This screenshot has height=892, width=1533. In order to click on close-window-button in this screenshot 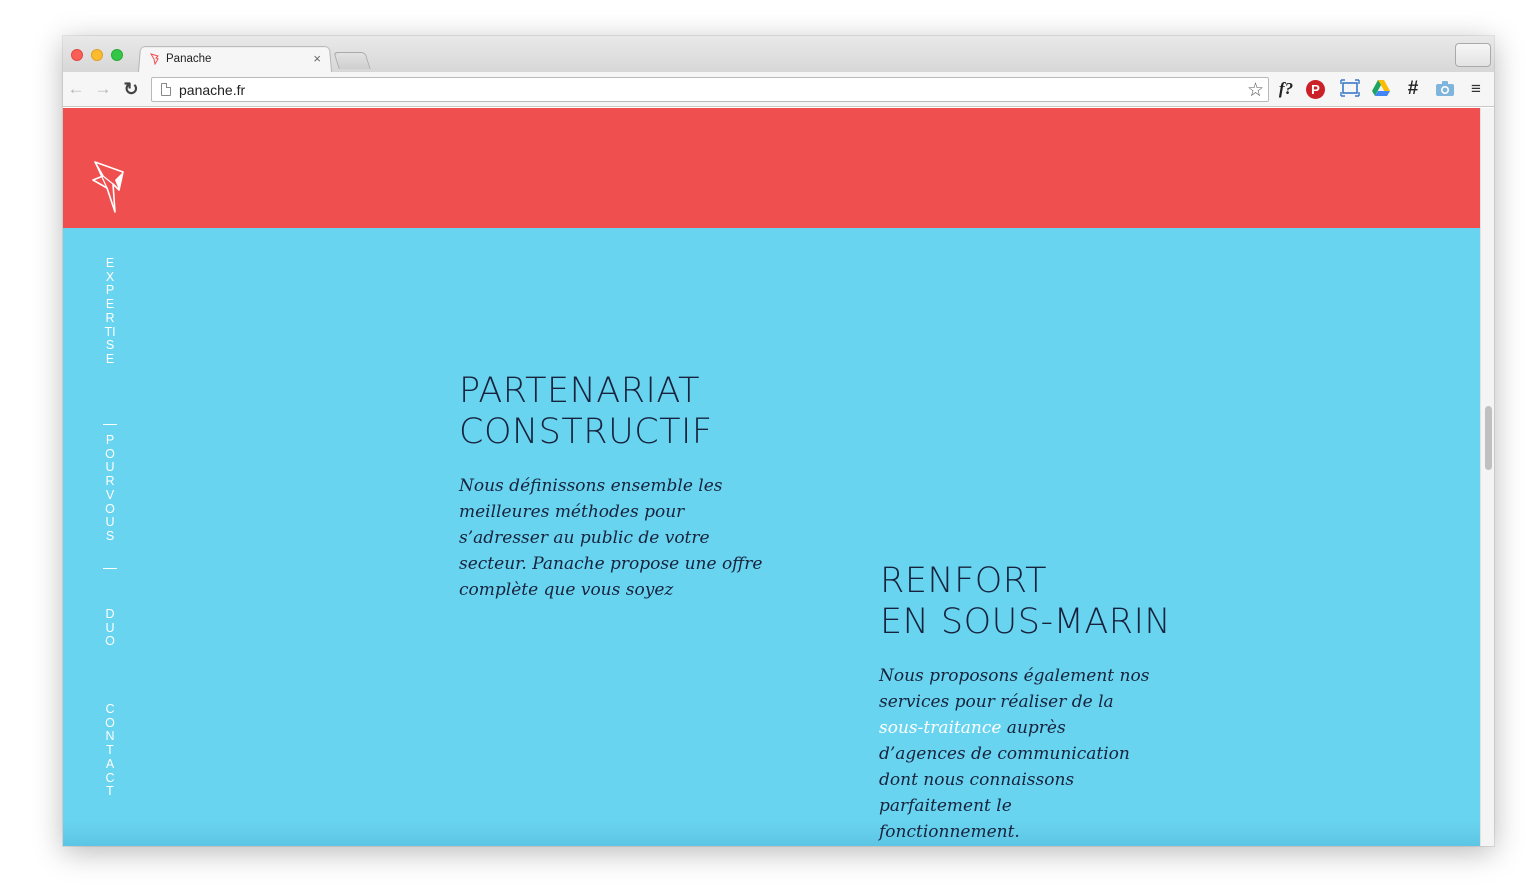, I will do `click(77, 55)`.